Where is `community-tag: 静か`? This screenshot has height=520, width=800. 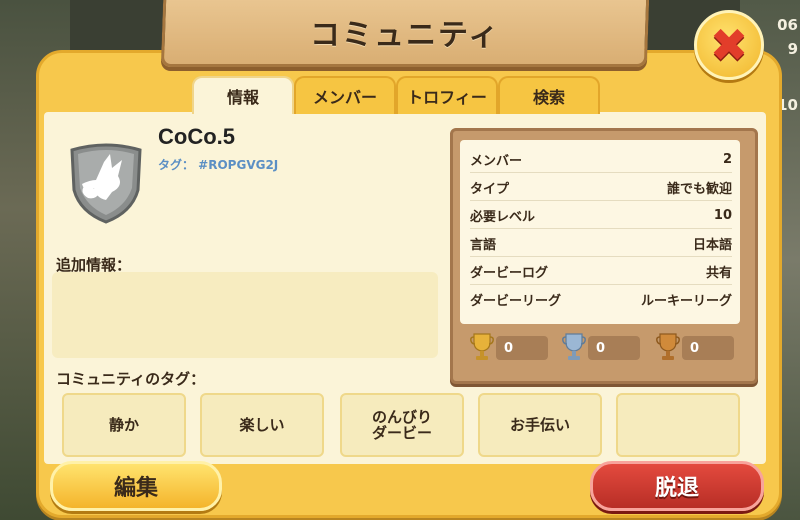
community-tag: 静か is located at coordinates (124, 425).